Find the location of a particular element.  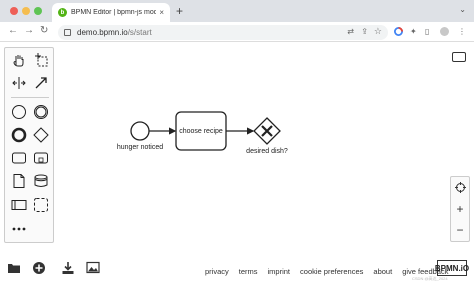

keyboard-icon is located at coordinates (459, 57).